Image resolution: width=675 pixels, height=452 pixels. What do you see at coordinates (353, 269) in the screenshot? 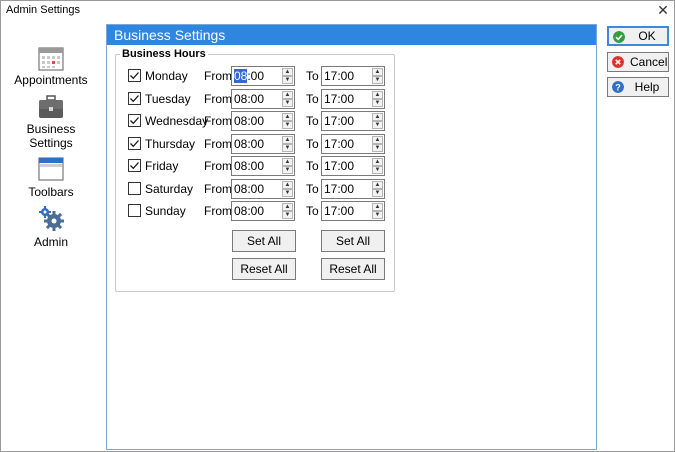
I see `reset-all-to-button: Reset All` at bounding box center [353, 269].